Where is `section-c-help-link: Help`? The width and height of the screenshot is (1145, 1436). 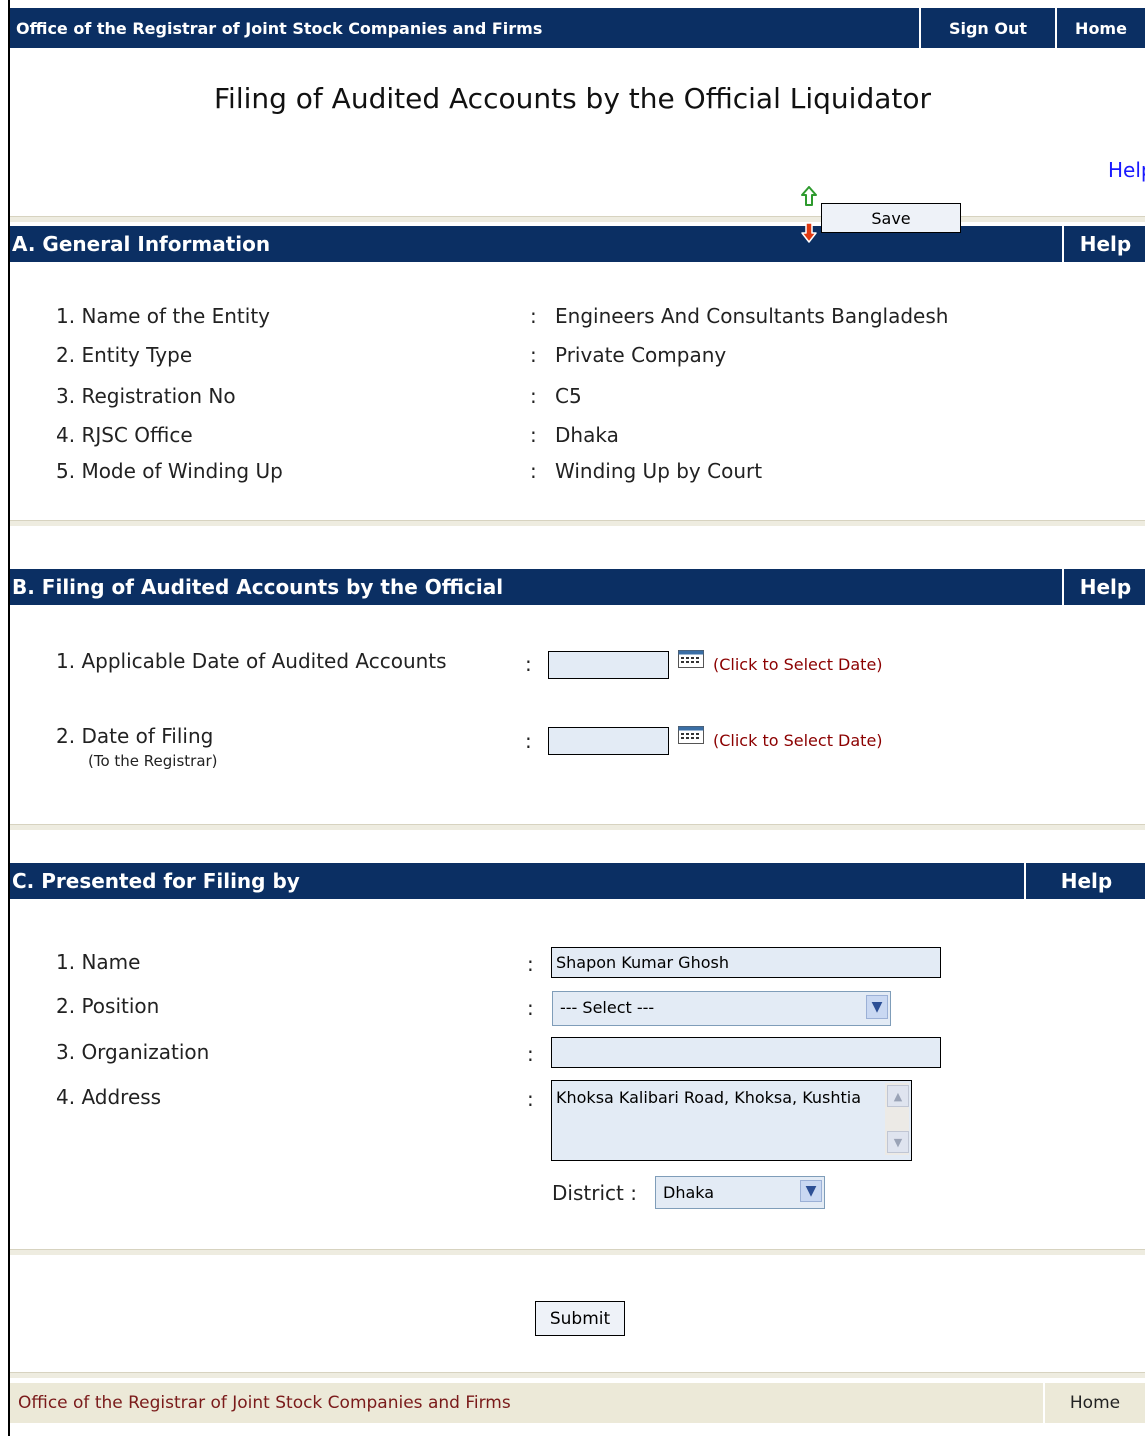
section-c-help-link: Help is located at coordinates (1084, 881).